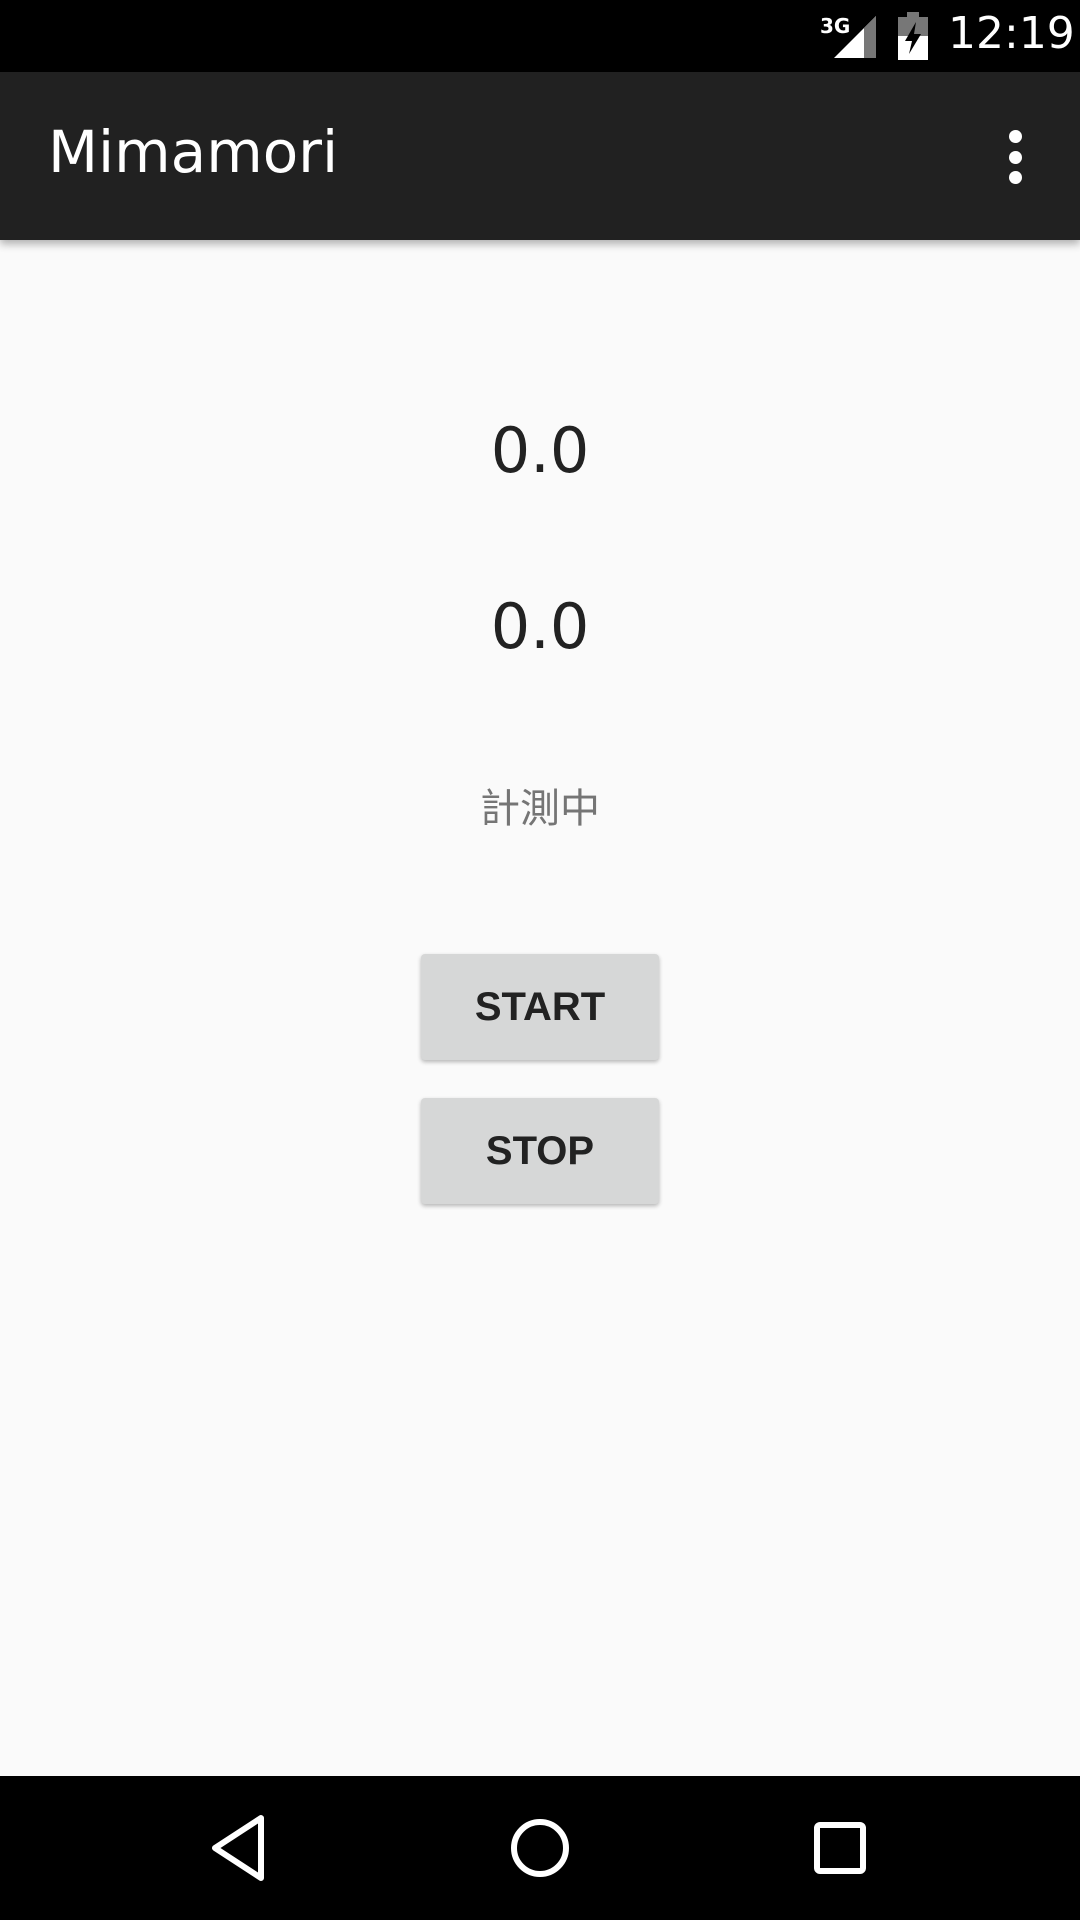 This screenshot has width=1080, height=1920. I want to click on cell-signal-icon, so click(855, 37).